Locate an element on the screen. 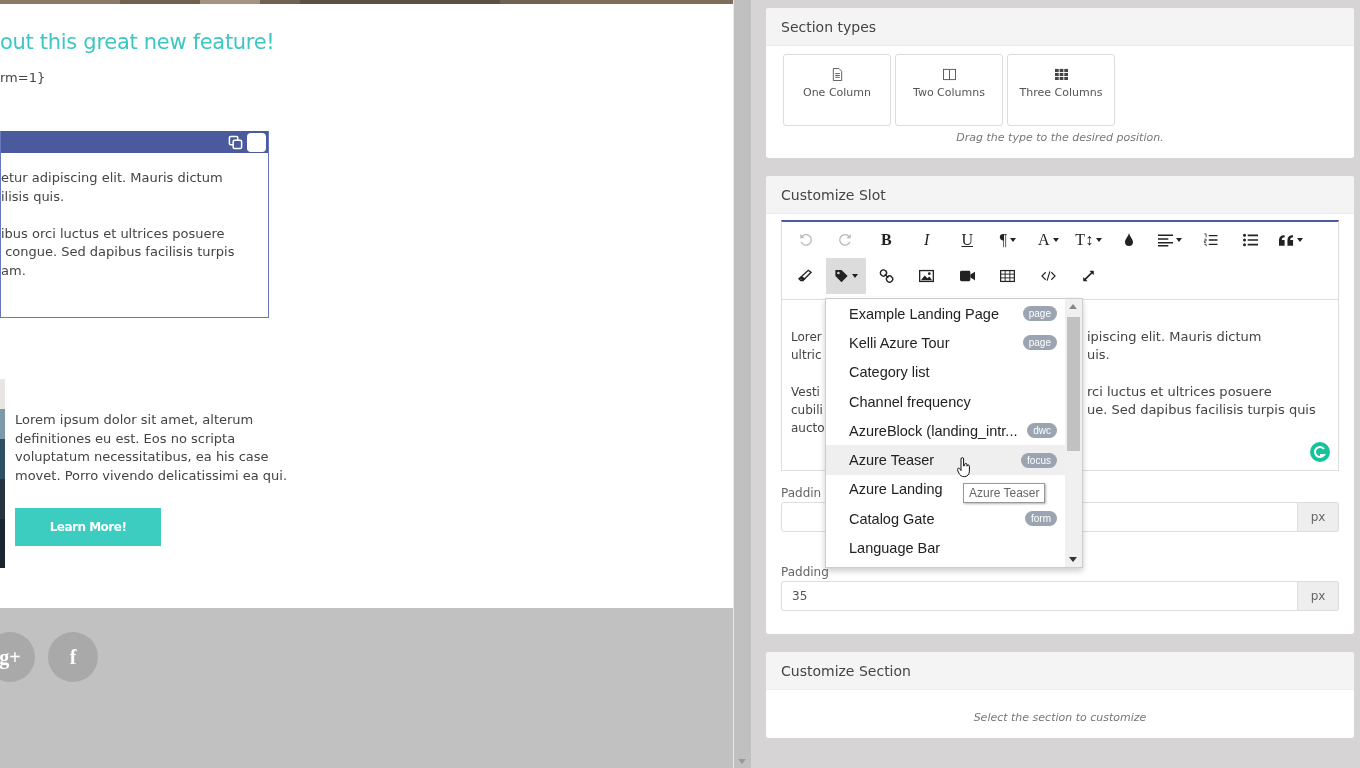 This screenshot has width=1360, height=768. type-badge: form is located at coordinates (1041, 519).